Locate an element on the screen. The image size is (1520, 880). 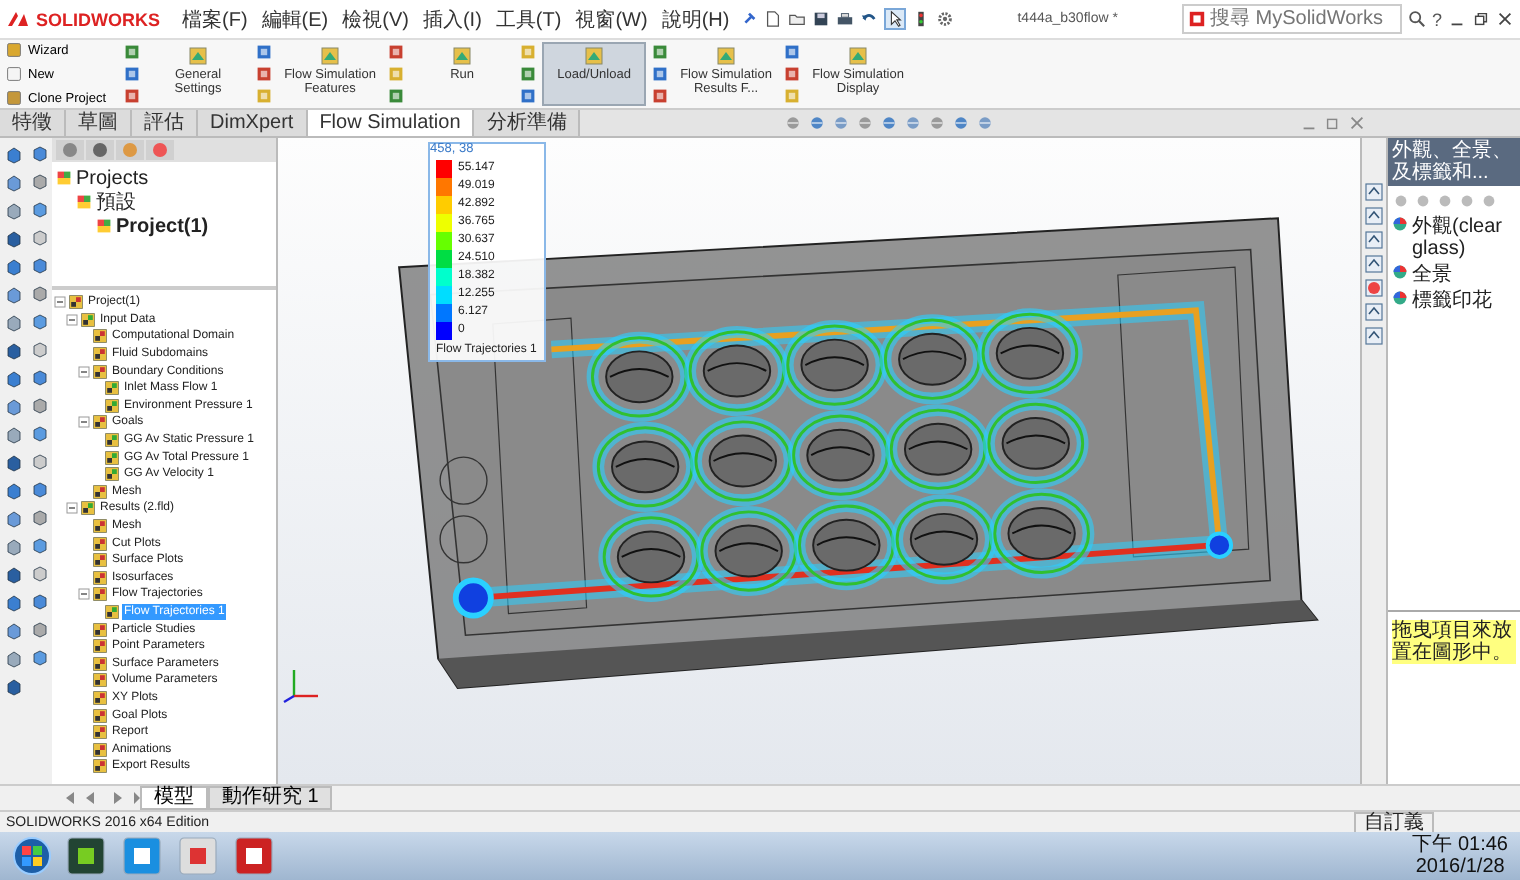
tree-item: 預設 is located at coordinates (116, 202).